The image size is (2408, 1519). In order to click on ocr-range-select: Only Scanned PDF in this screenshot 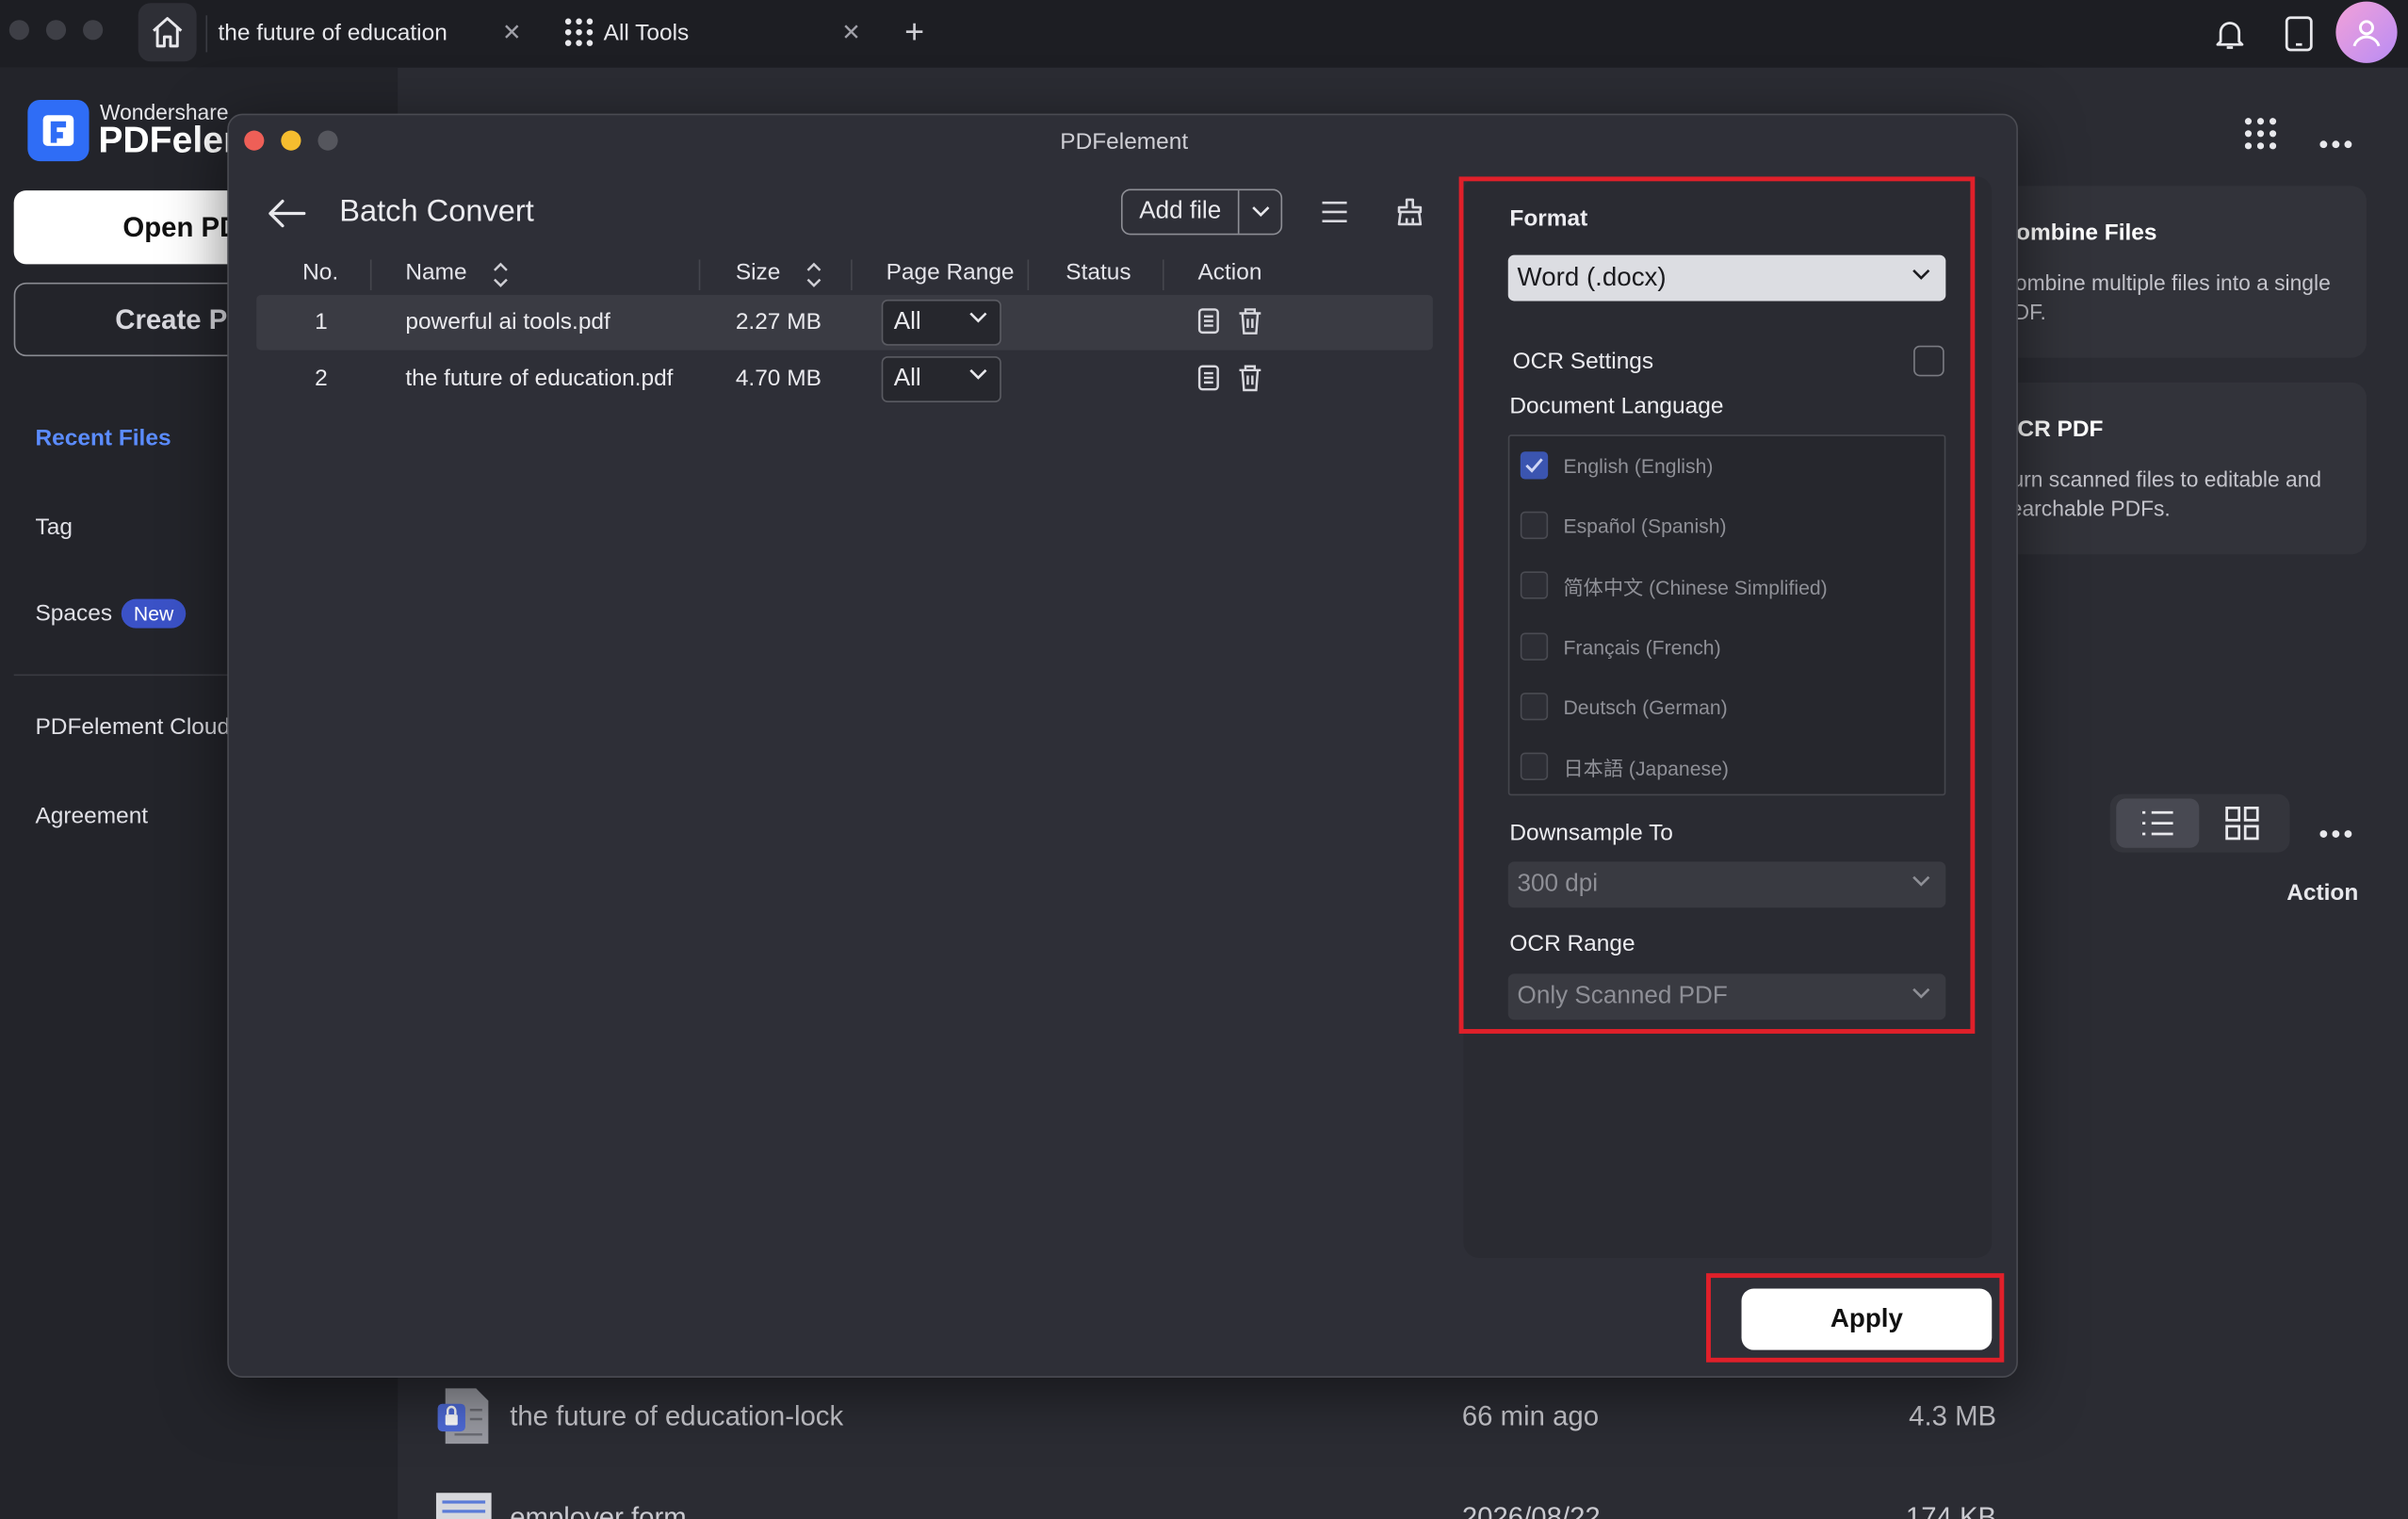, I will do `click(1727, 997)`.